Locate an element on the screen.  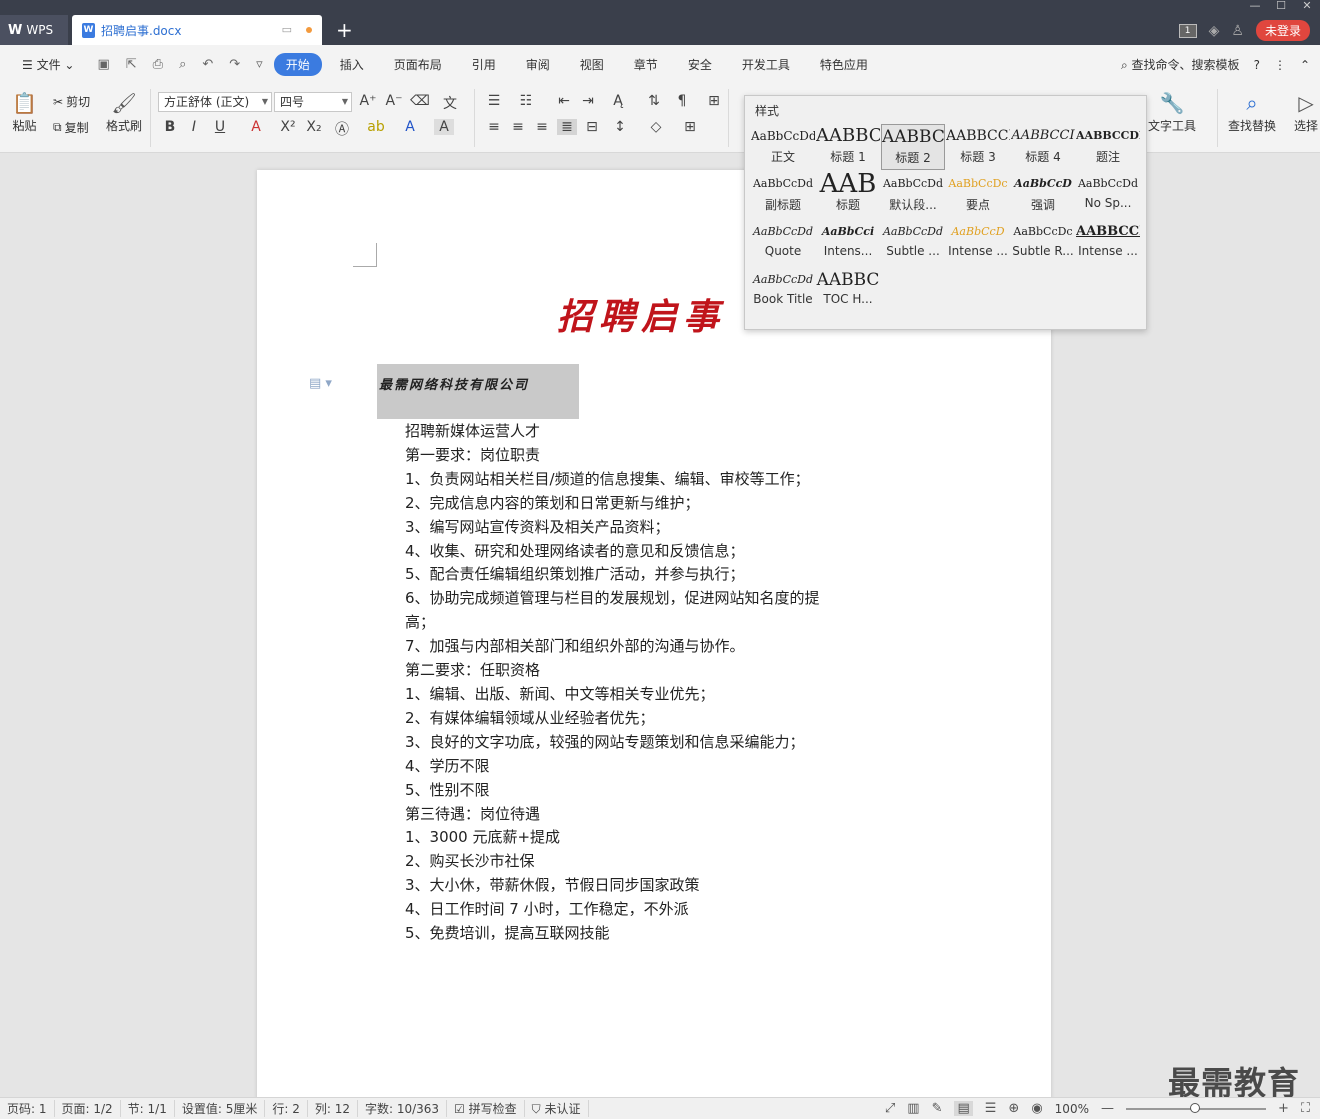
fullscreen-icon: ⤢ is located at coordinates (890, 1108).